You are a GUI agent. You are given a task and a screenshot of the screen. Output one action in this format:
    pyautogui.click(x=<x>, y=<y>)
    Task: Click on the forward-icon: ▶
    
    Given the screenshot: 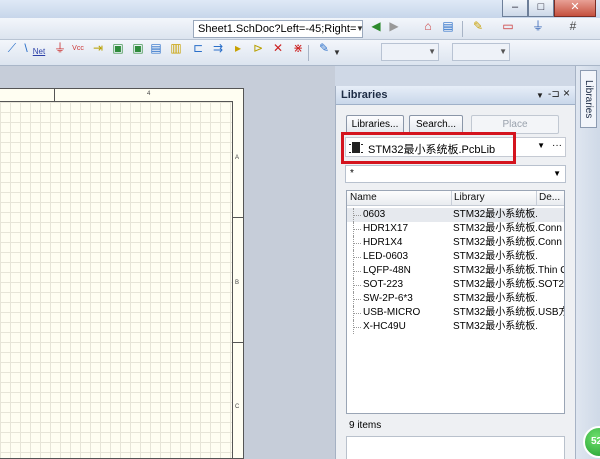 What is the action you would take?
    pyautogui.click(x=394, y=26)
    